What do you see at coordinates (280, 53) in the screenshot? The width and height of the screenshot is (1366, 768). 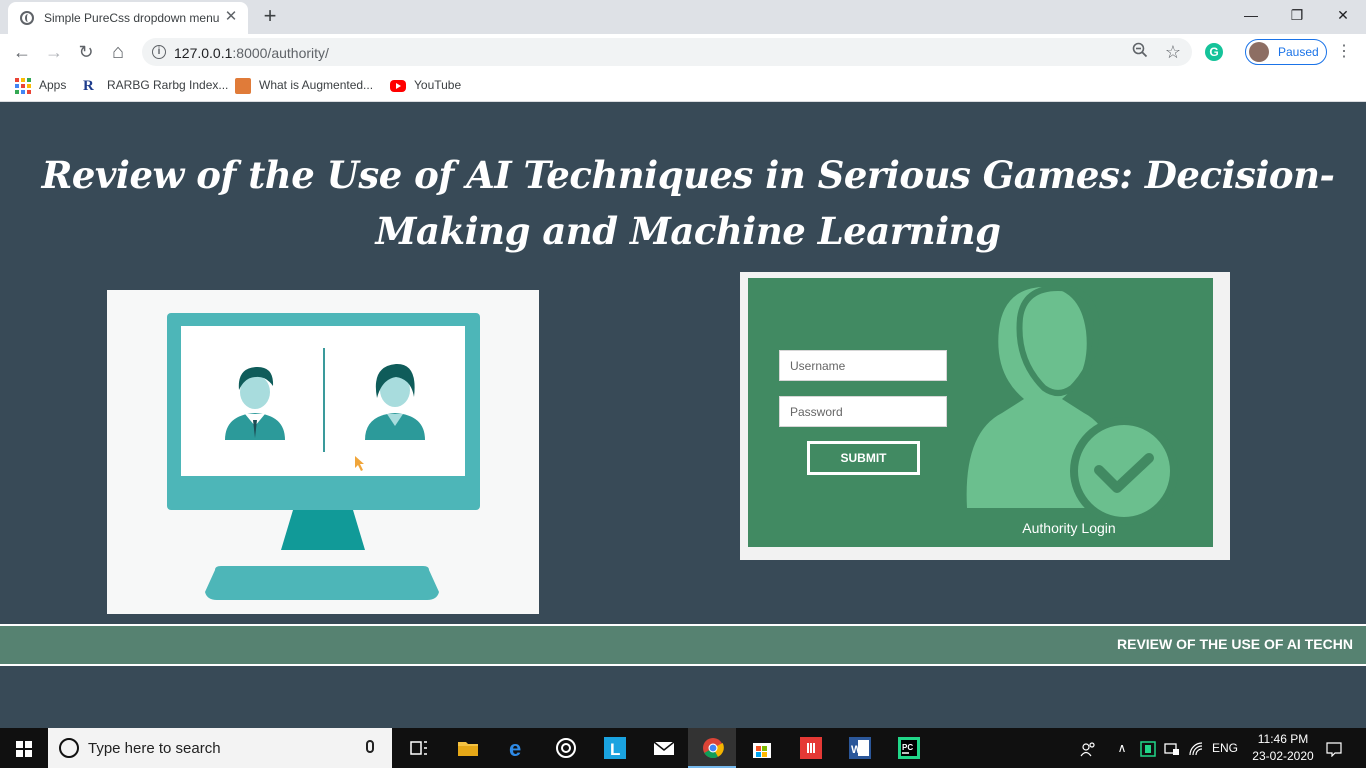 I see `url-path: :8000/authority/` at bounding box center [280, 53].